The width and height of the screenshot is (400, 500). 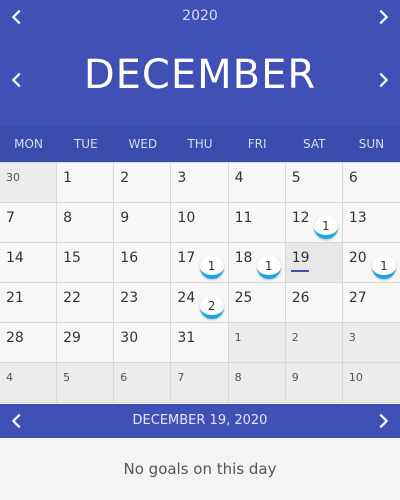 I want to click on day-cell: 11, so click(x=257, y=223).